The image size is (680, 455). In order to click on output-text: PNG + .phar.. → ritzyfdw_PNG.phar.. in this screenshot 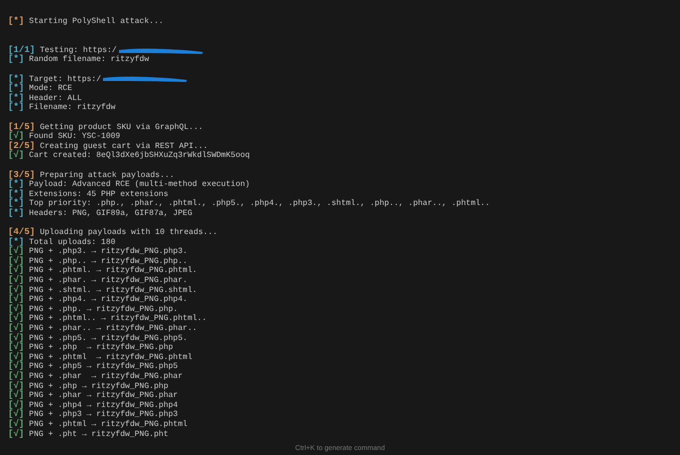, I will do `click(113, 329)`.